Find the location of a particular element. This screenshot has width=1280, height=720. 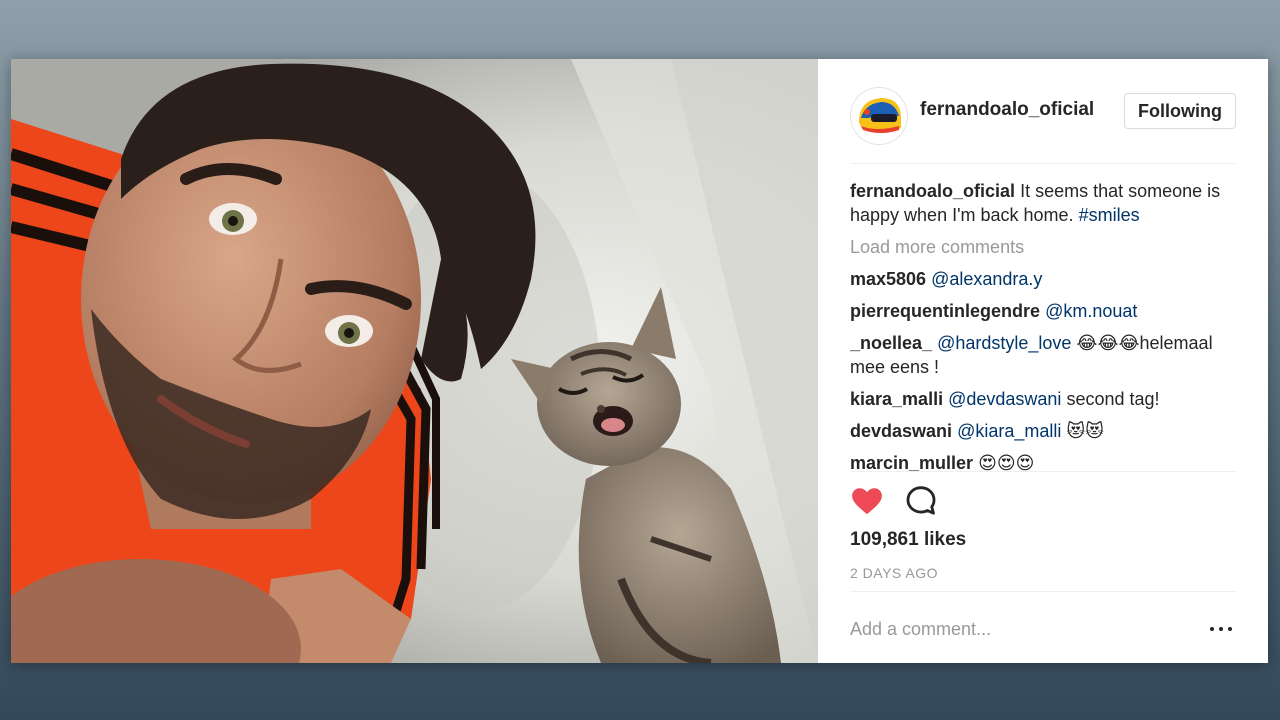

likes-count: 109,861 likes is located at coordinates (908, 540).